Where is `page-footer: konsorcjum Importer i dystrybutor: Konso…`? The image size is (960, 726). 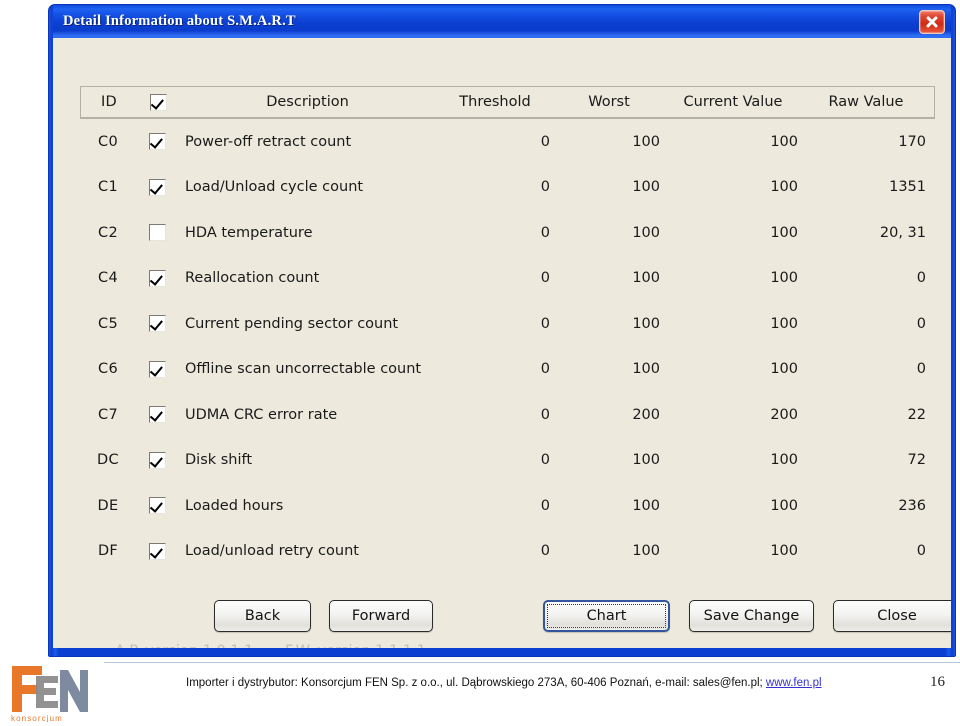 page-footer: konsorcjum Importer i dystrybutor: Konso… is located at coordinates (480, 693).